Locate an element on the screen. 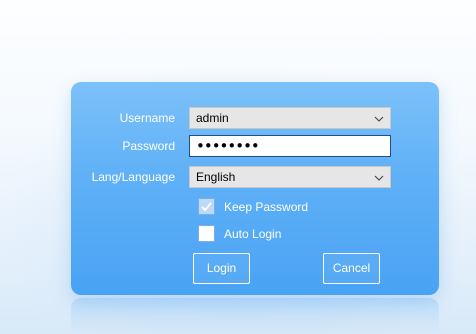 This screenshot has height=334, width=476. language-value: English is located at coordinates (216, 177).